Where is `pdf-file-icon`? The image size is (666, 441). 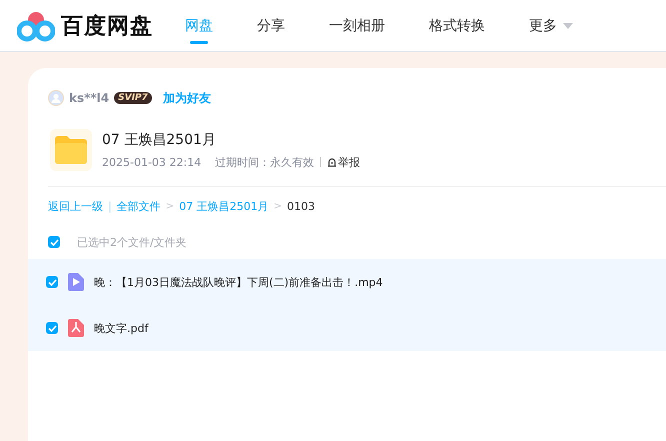
pdf-file-icon is located at coordinates (76, 328).